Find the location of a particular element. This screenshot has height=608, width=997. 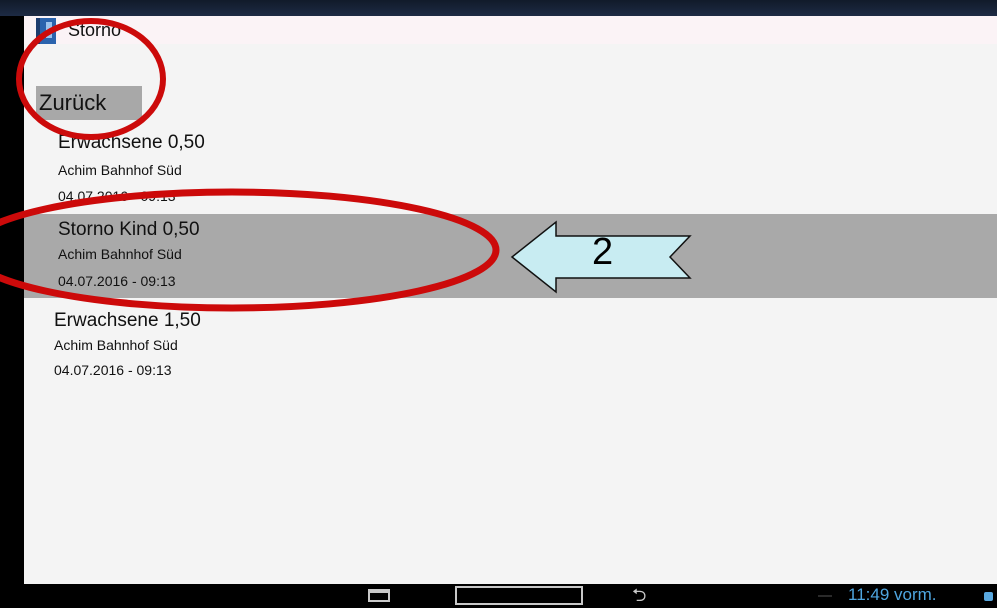

notification-icon is located at coordinates (988, 596).